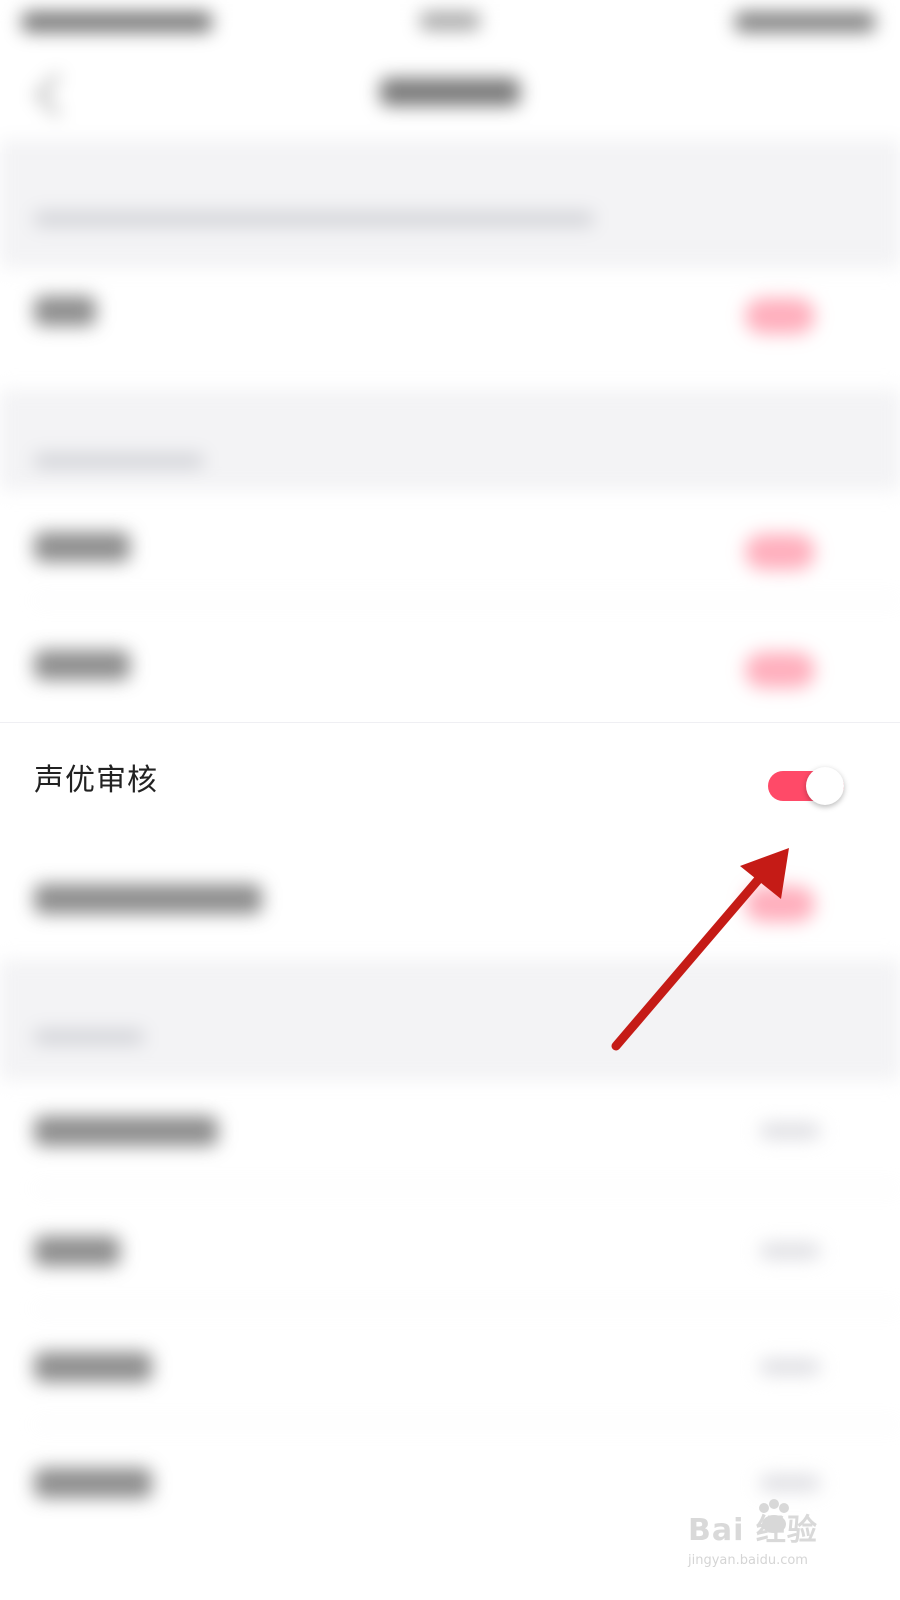 This screenshot has width=900, height=1600. What do you see at coordinates (748, 1560) in the screenshot?
I see `watermark-site: jingyan.baidu.com` at bounding box center [748, 1560].